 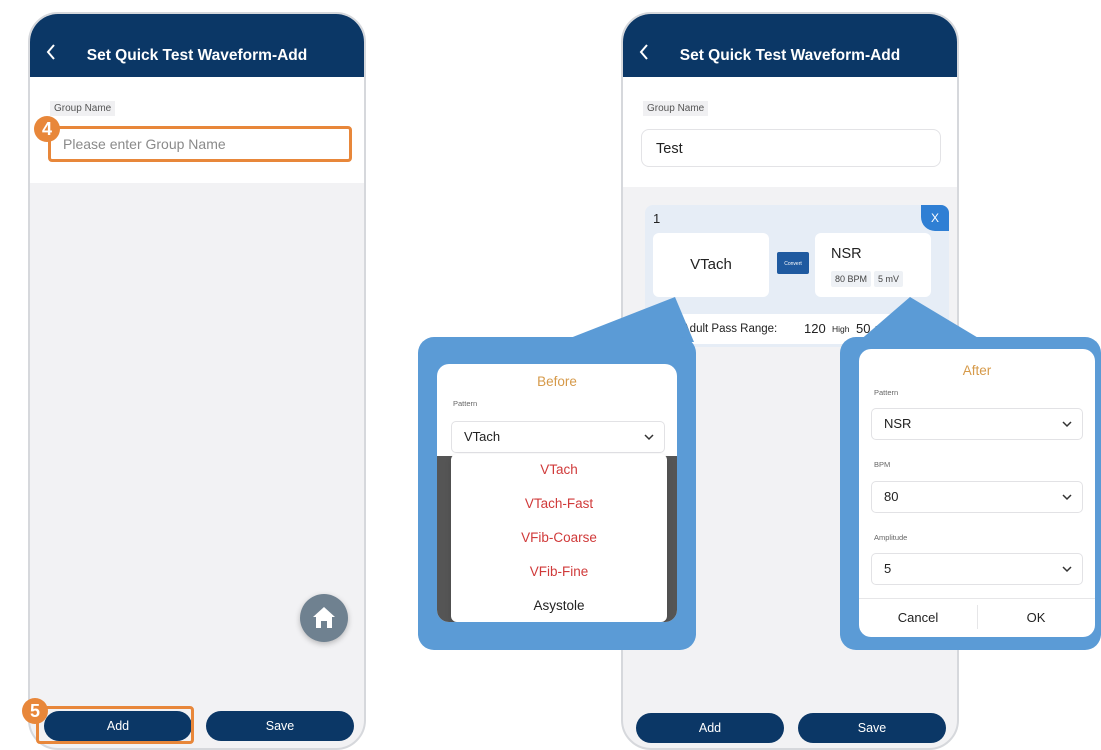 What do you see at coordinates (559, 469) in the screenshot?
I see `dropdown-option: VTach` at bounding box center [559, 469].